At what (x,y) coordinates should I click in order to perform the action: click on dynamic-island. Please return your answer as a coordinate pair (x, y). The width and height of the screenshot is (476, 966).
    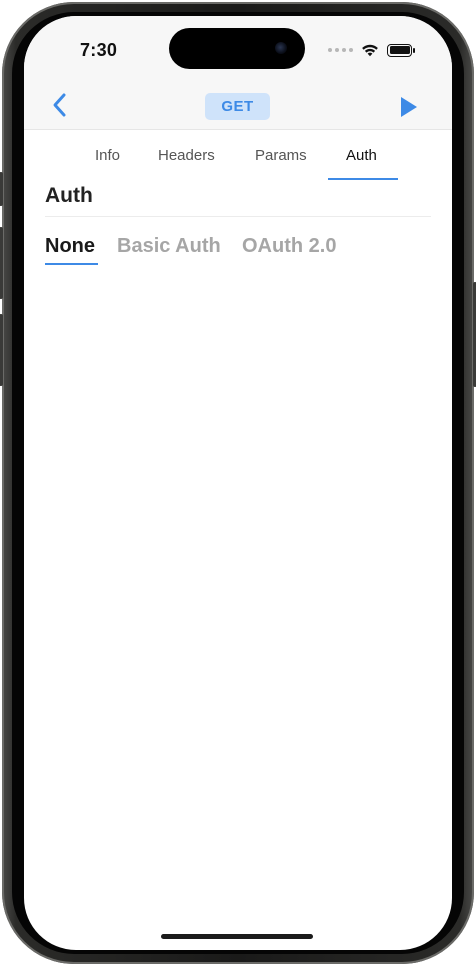
    Looking at the image, I should click on (237, 48).